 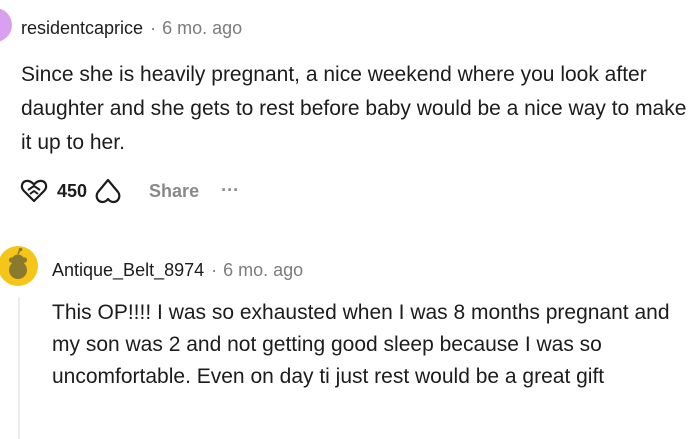 What do you see at coordinates (6, 25) in the screenshot?
I see `avatar` at bounding box center [6, 25].